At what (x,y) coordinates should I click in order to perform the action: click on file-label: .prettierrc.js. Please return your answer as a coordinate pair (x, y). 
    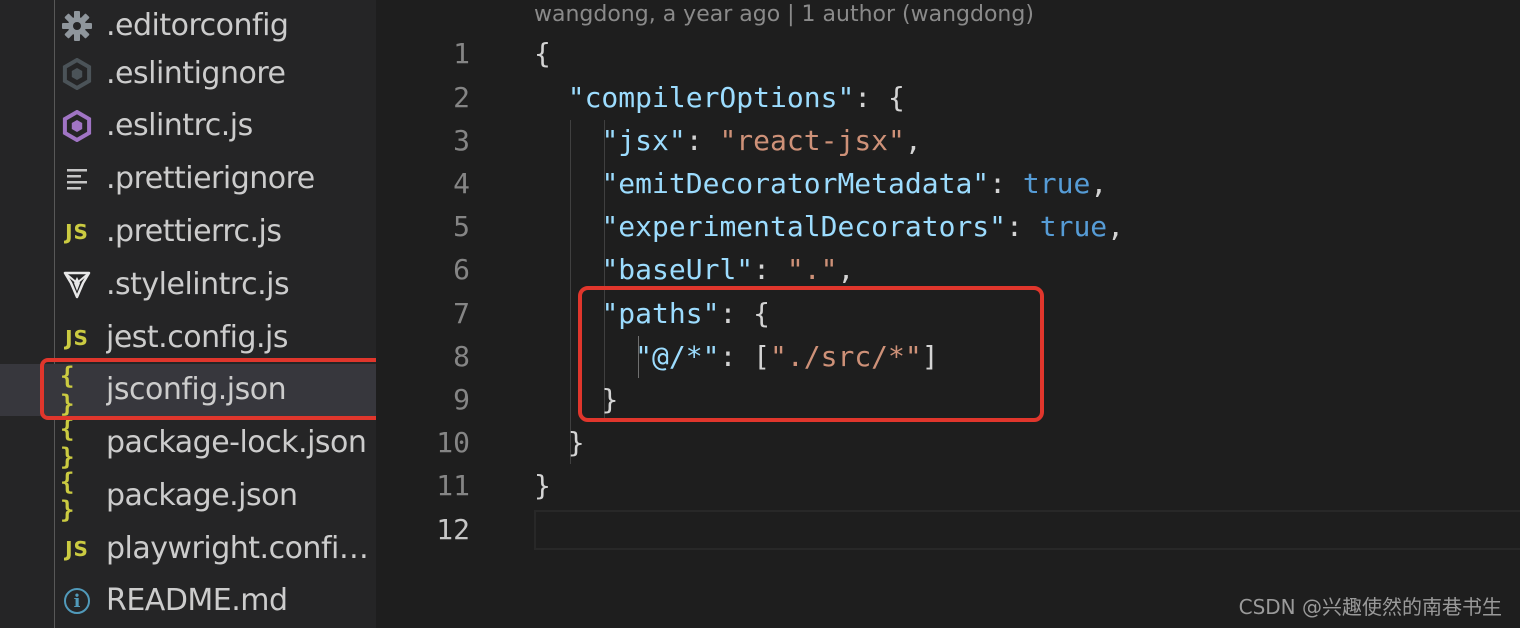
    Looking at the image, I should click on (194, 231).